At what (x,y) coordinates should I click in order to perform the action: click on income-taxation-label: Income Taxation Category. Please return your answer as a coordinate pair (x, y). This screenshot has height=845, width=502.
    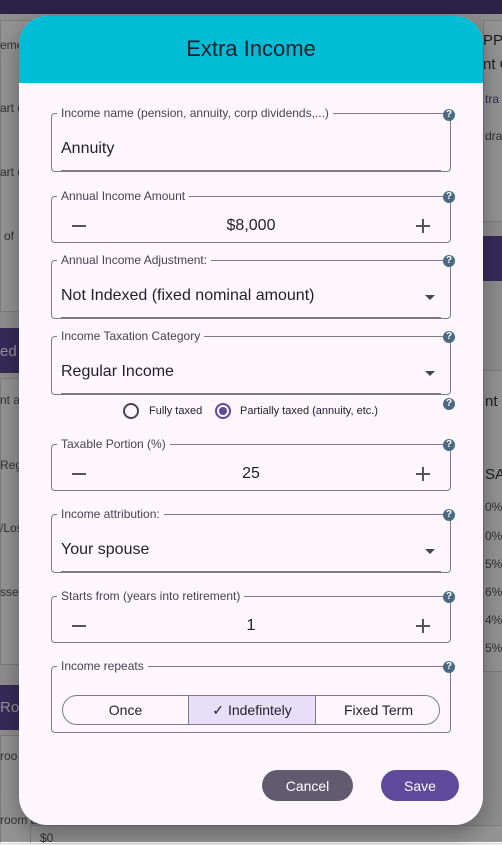
    Looking at the image, I should click on (131, 336).